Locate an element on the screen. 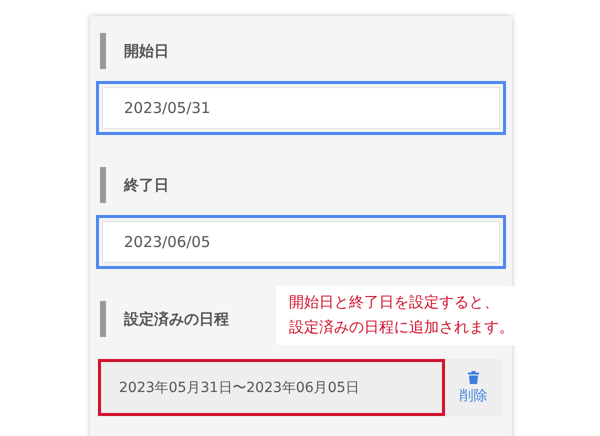 Image resolution: width=600 pixels, height=436 pixels. schedule-entry: 2023年05月31日〜2023年06月05日 is located at coordinates (271, 387).